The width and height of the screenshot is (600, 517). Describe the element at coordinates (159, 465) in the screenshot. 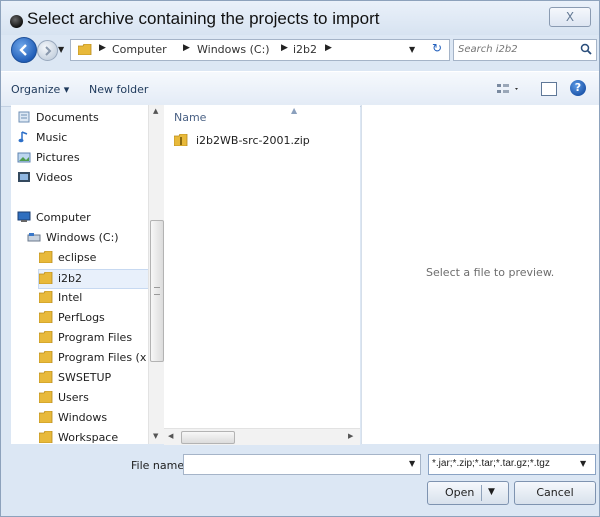

I see `file-name-label: File name:` at that location.